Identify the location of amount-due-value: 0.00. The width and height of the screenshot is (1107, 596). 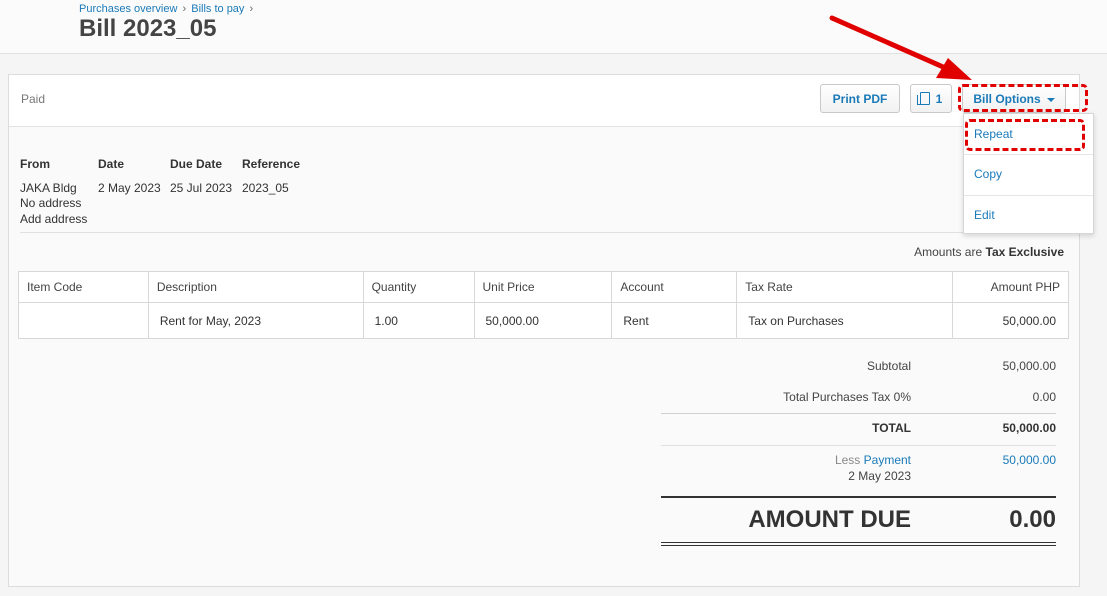
(1032, 519).